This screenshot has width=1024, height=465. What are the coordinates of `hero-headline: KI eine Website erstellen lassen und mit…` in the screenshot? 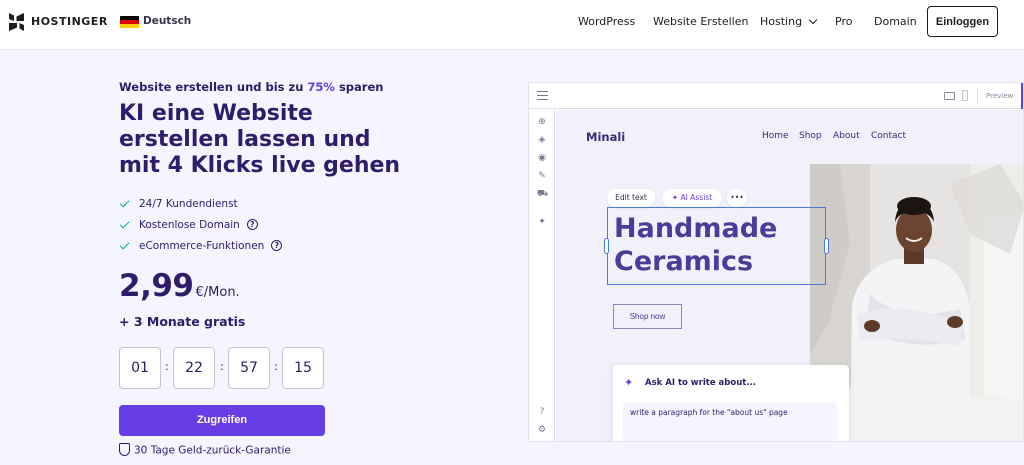 It's located at (260, 139).